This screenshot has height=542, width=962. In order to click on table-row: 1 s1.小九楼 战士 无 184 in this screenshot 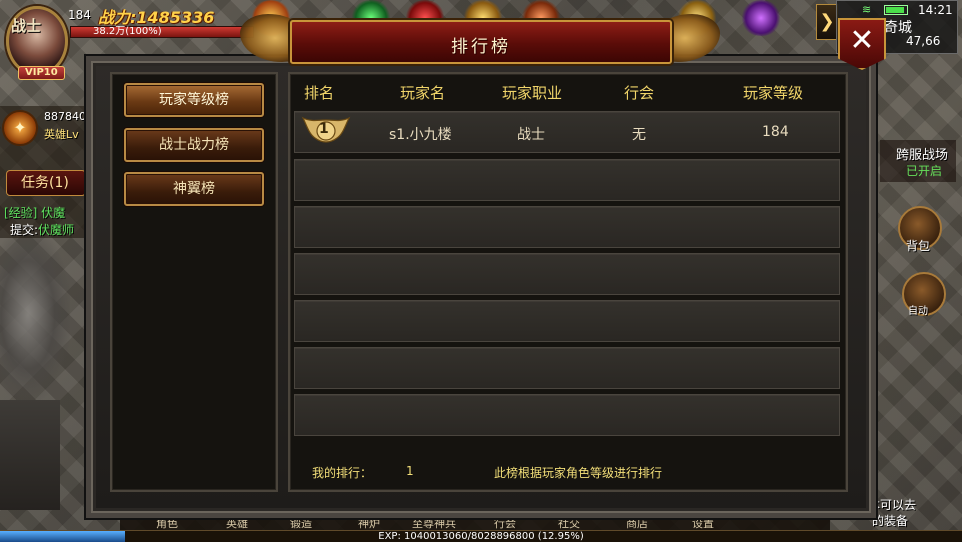, I will do `click(567, 132)`.